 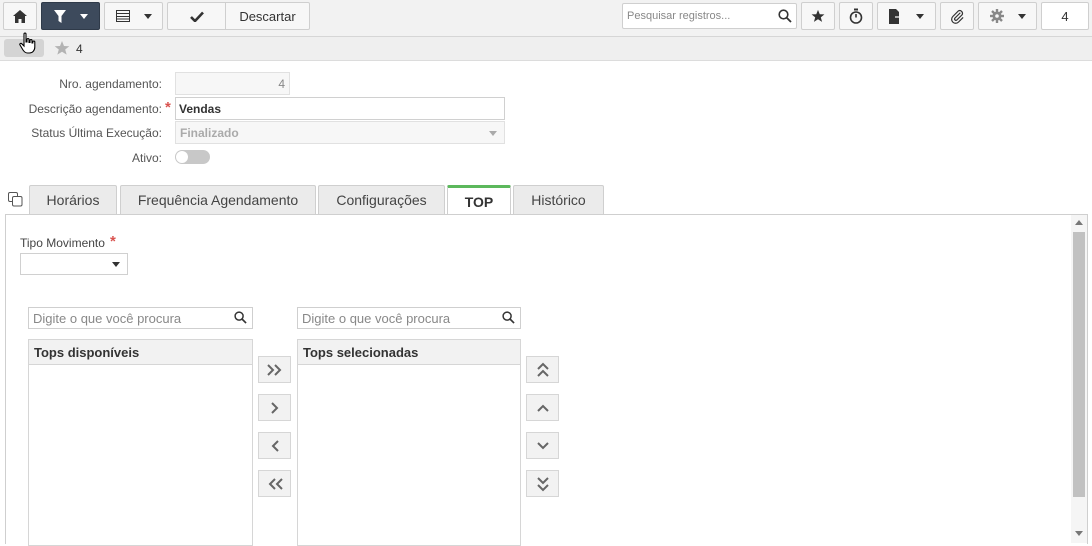 I want to click on breadcrumb: 4, so click(x=546, y=46).